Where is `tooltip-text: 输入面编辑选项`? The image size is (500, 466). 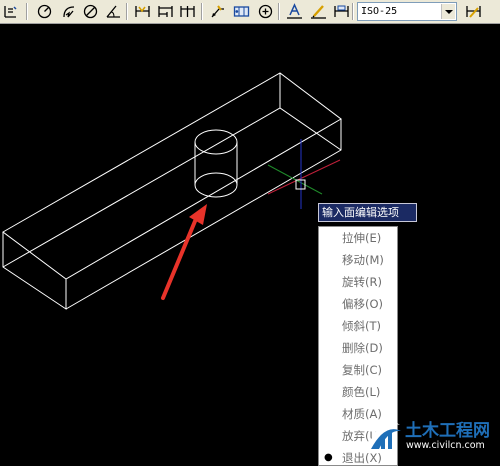
tooltip-text: 输入面编辑选项 is located at coordinates (360, 212).